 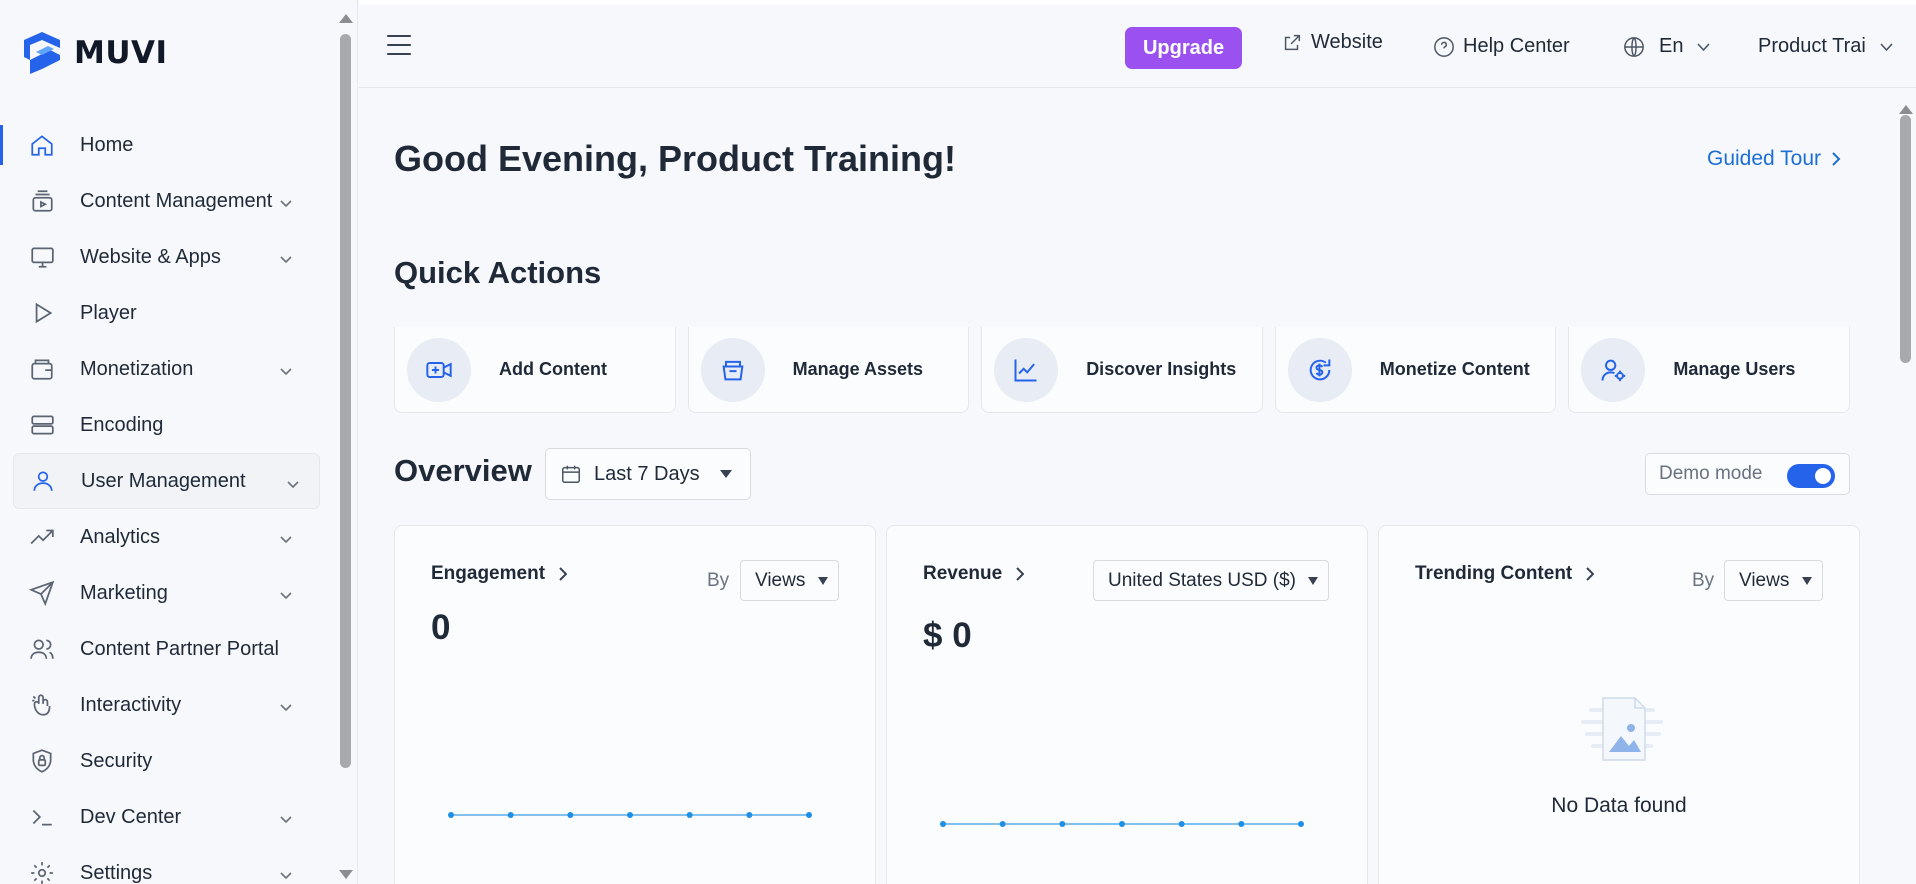 I want to click on quick-action-manage-users: Manage Users, so click(x=1709, y=370).